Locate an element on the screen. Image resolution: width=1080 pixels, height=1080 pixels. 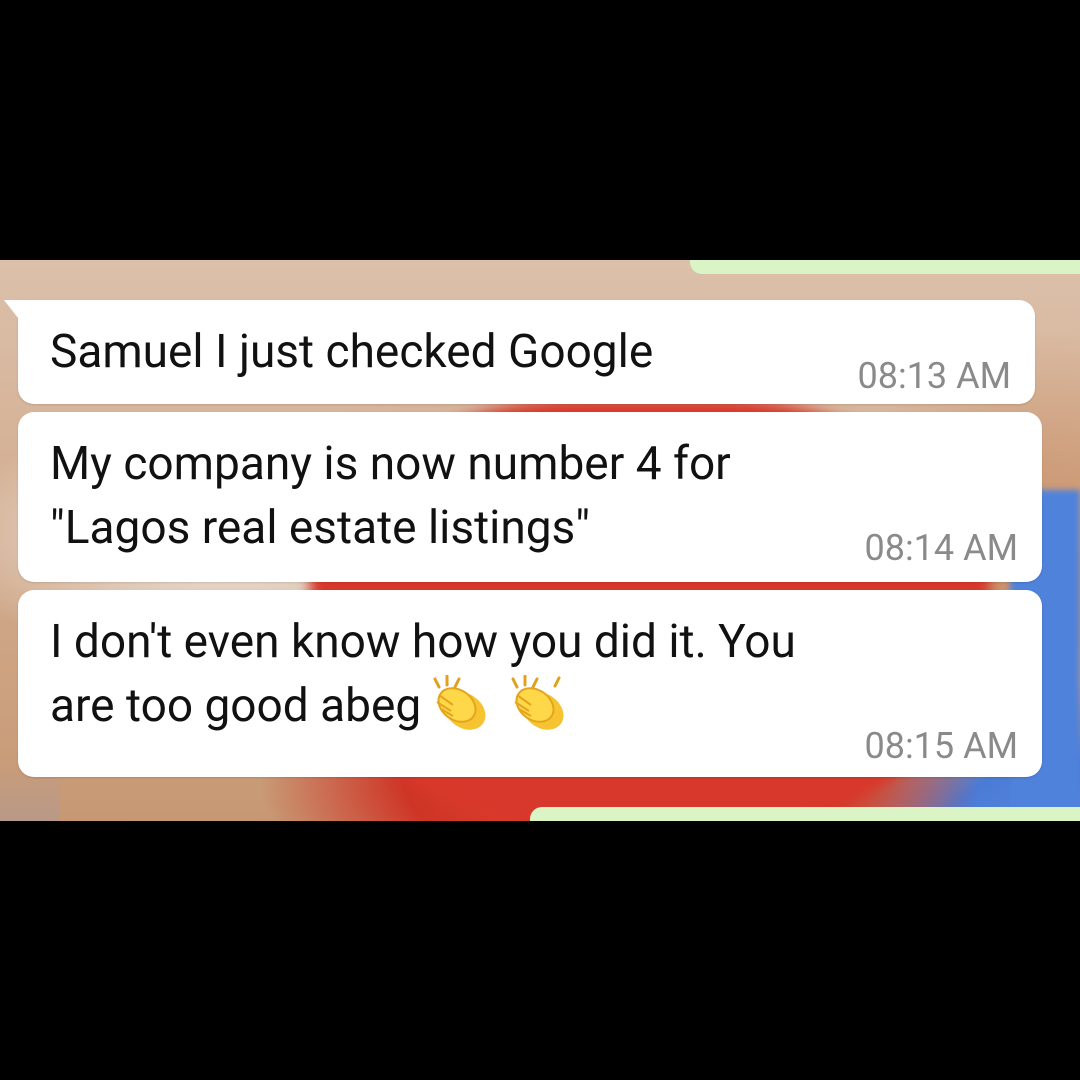
incoming-message: Samuel I just checked Google 08:13 AM is located at coordinates (519, 352).